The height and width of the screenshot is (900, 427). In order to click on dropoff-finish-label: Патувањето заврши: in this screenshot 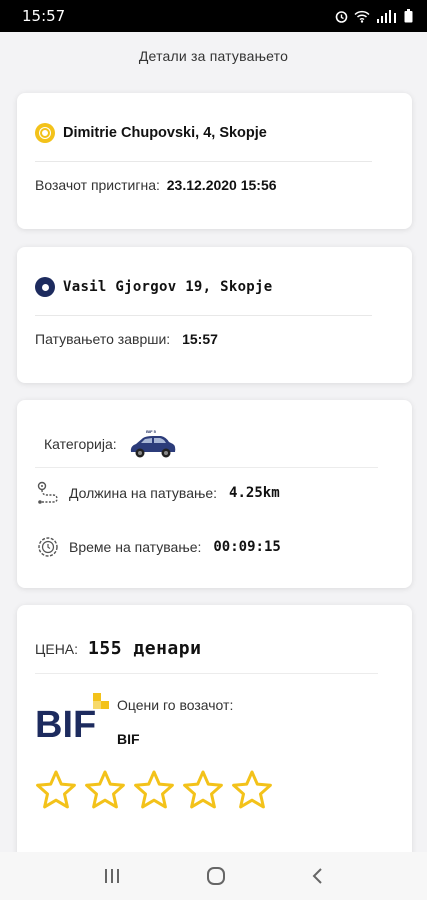, I will do `click(103, 339)`.